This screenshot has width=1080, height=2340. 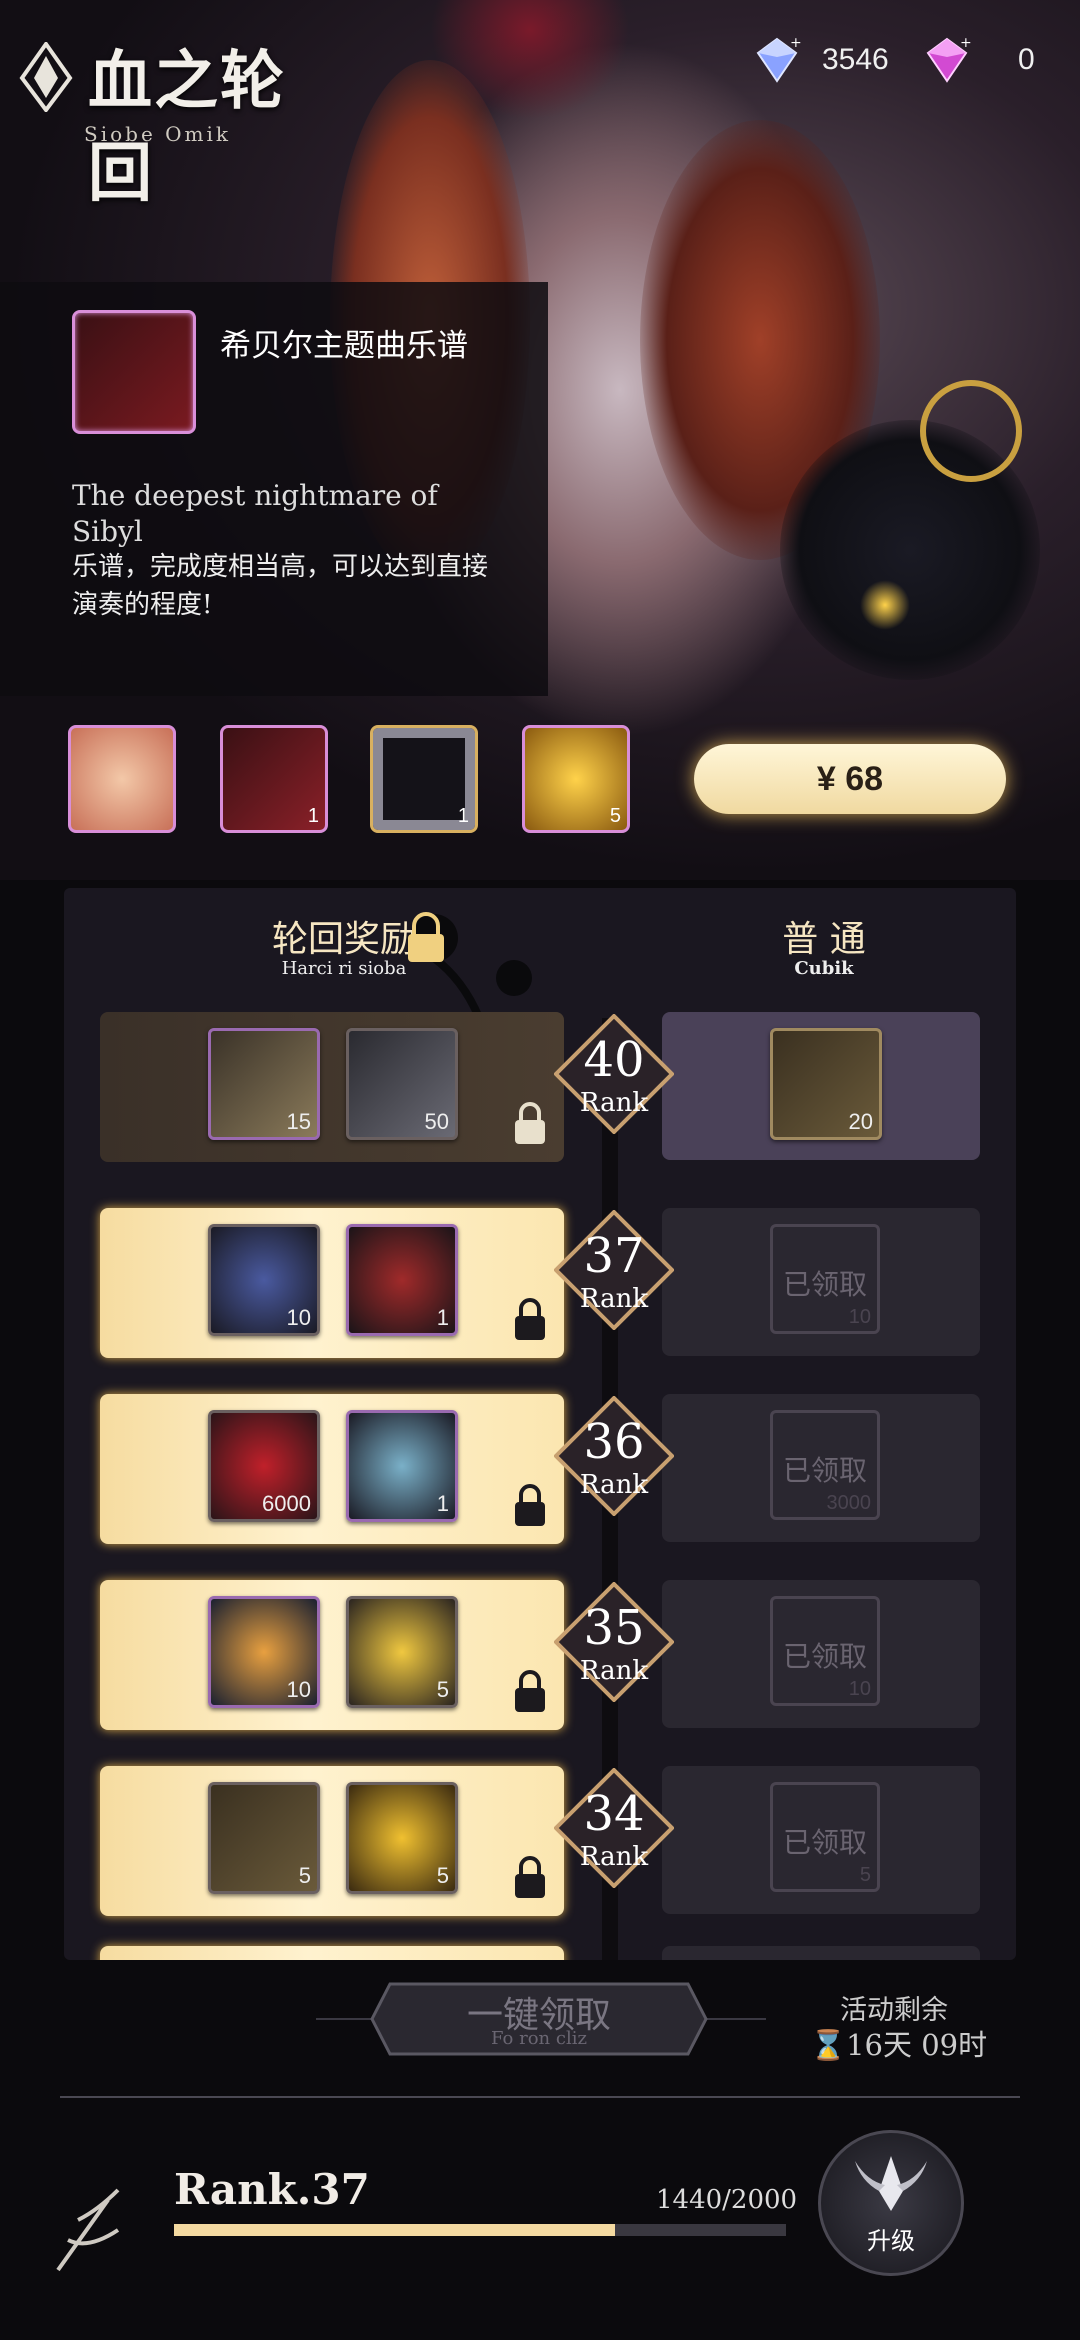 What do you see at coordinates (540, 2097) in the screenshot?
I see `footer-divider` at bounding box center [540, 2097].